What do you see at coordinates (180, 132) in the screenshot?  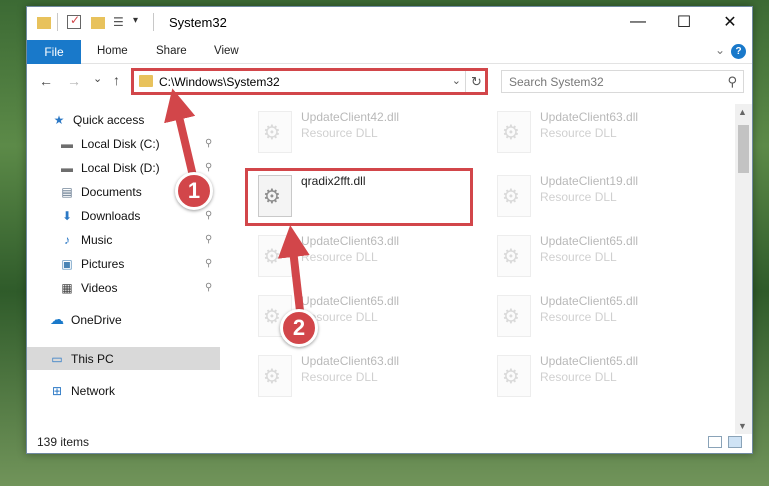 I see `arrow-to-address-bar` at bounding box center [180, 132].